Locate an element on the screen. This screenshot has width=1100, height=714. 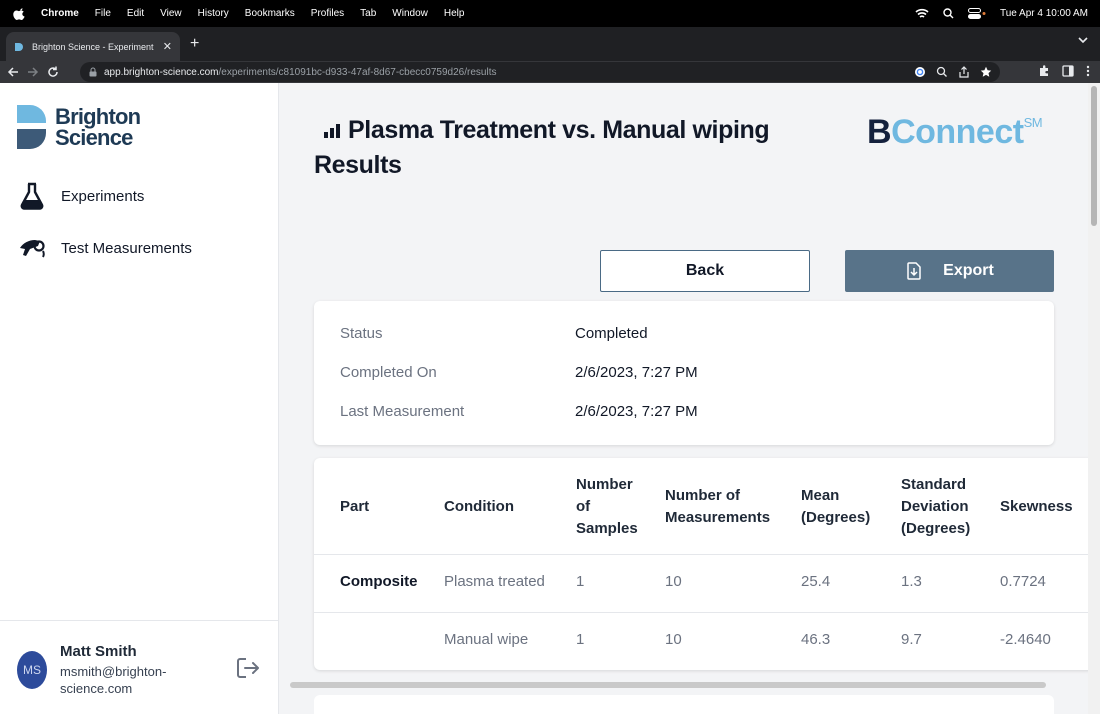
close-tab-icon: ✕ is located at coordinates (167, 46).